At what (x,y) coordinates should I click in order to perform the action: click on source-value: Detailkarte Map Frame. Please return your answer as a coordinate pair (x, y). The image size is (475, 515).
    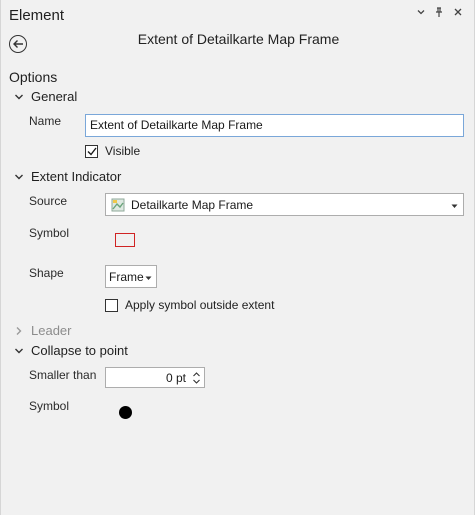
    Looking at the image, I should click on (192, 204).